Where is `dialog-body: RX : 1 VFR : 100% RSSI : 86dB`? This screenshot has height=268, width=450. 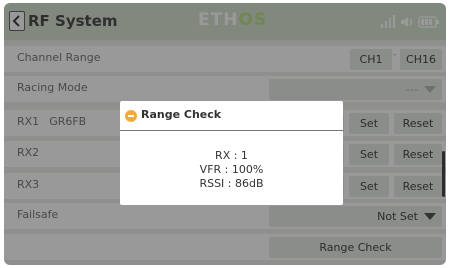 dialog-body: RX : 1 VFR : 100% RSSI : 86dB is located at coordinates (231, 170).